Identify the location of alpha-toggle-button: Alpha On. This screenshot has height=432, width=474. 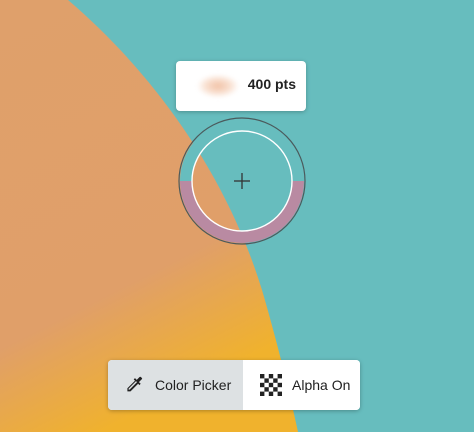
(301, 385).